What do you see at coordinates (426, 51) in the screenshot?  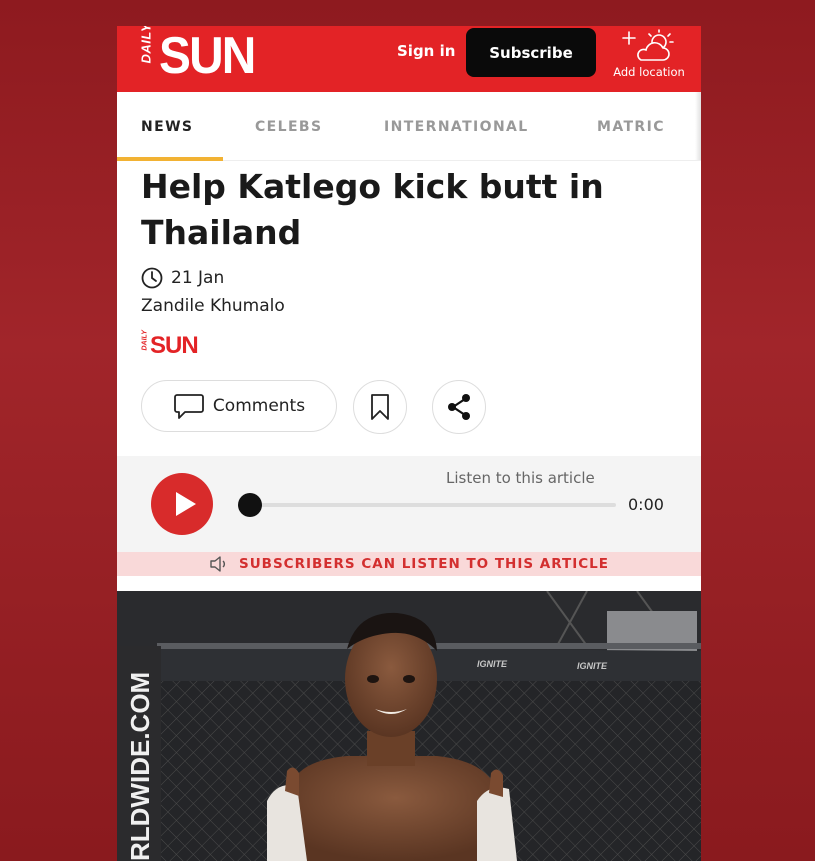 I see `sign-in-link: Sign in` at bounding box center [426, 51].